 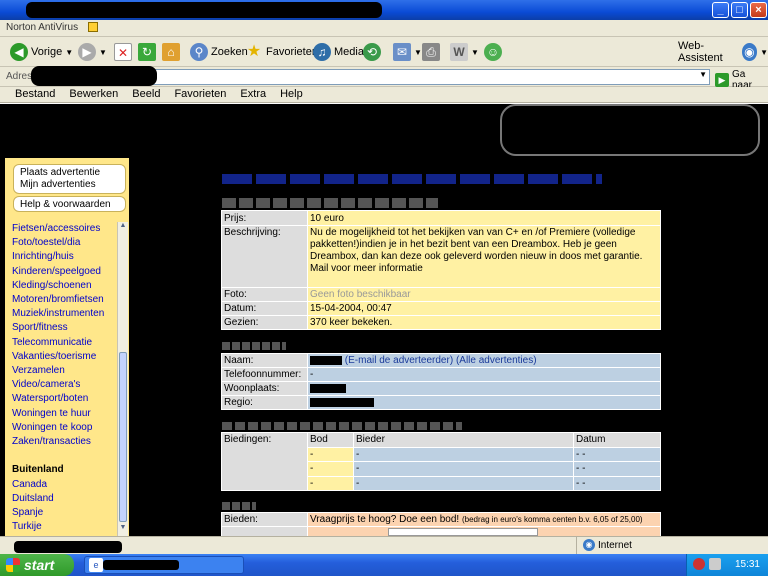 I want to click on country-link: Duitsland, so click(x=33, y=499).